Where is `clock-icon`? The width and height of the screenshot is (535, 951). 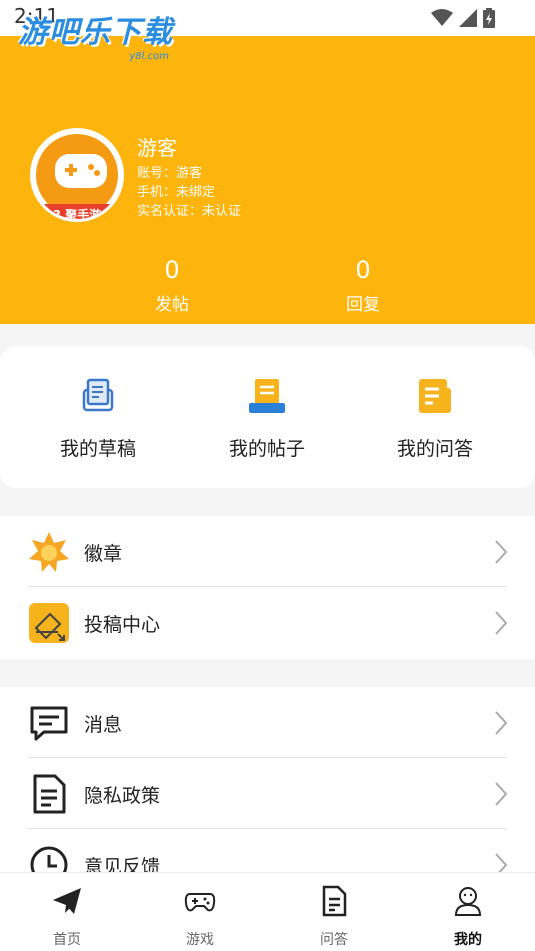 clock-icon is located at coordinates (49, 859).